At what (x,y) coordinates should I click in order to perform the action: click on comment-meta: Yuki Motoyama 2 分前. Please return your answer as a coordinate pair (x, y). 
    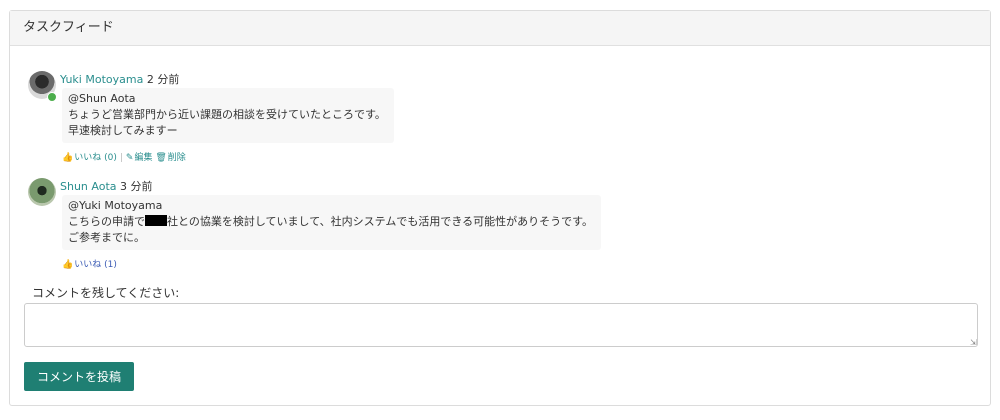
    Looking at the image, I should click on (119, 79).